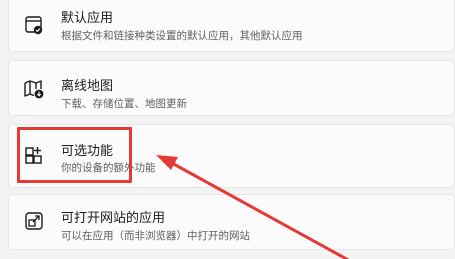 Image resolution: width=455 pixels, height=259 pixels. What do you see at coordinates (34, 221) in the screenshot?
I see `apps-for-websites-icon` at bounding box center [34, 221].